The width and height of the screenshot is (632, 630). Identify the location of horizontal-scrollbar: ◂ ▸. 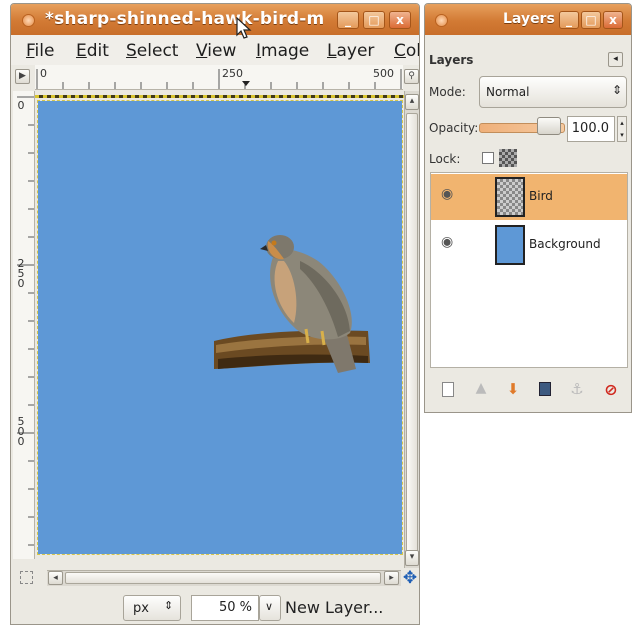
(224, 578).